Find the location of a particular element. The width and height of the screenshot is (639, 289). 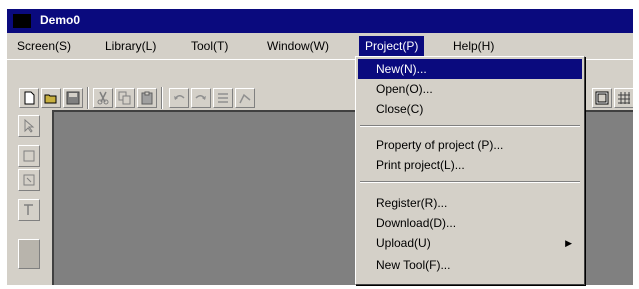

window-title: Demo0 is located at coordinates (60, 20).